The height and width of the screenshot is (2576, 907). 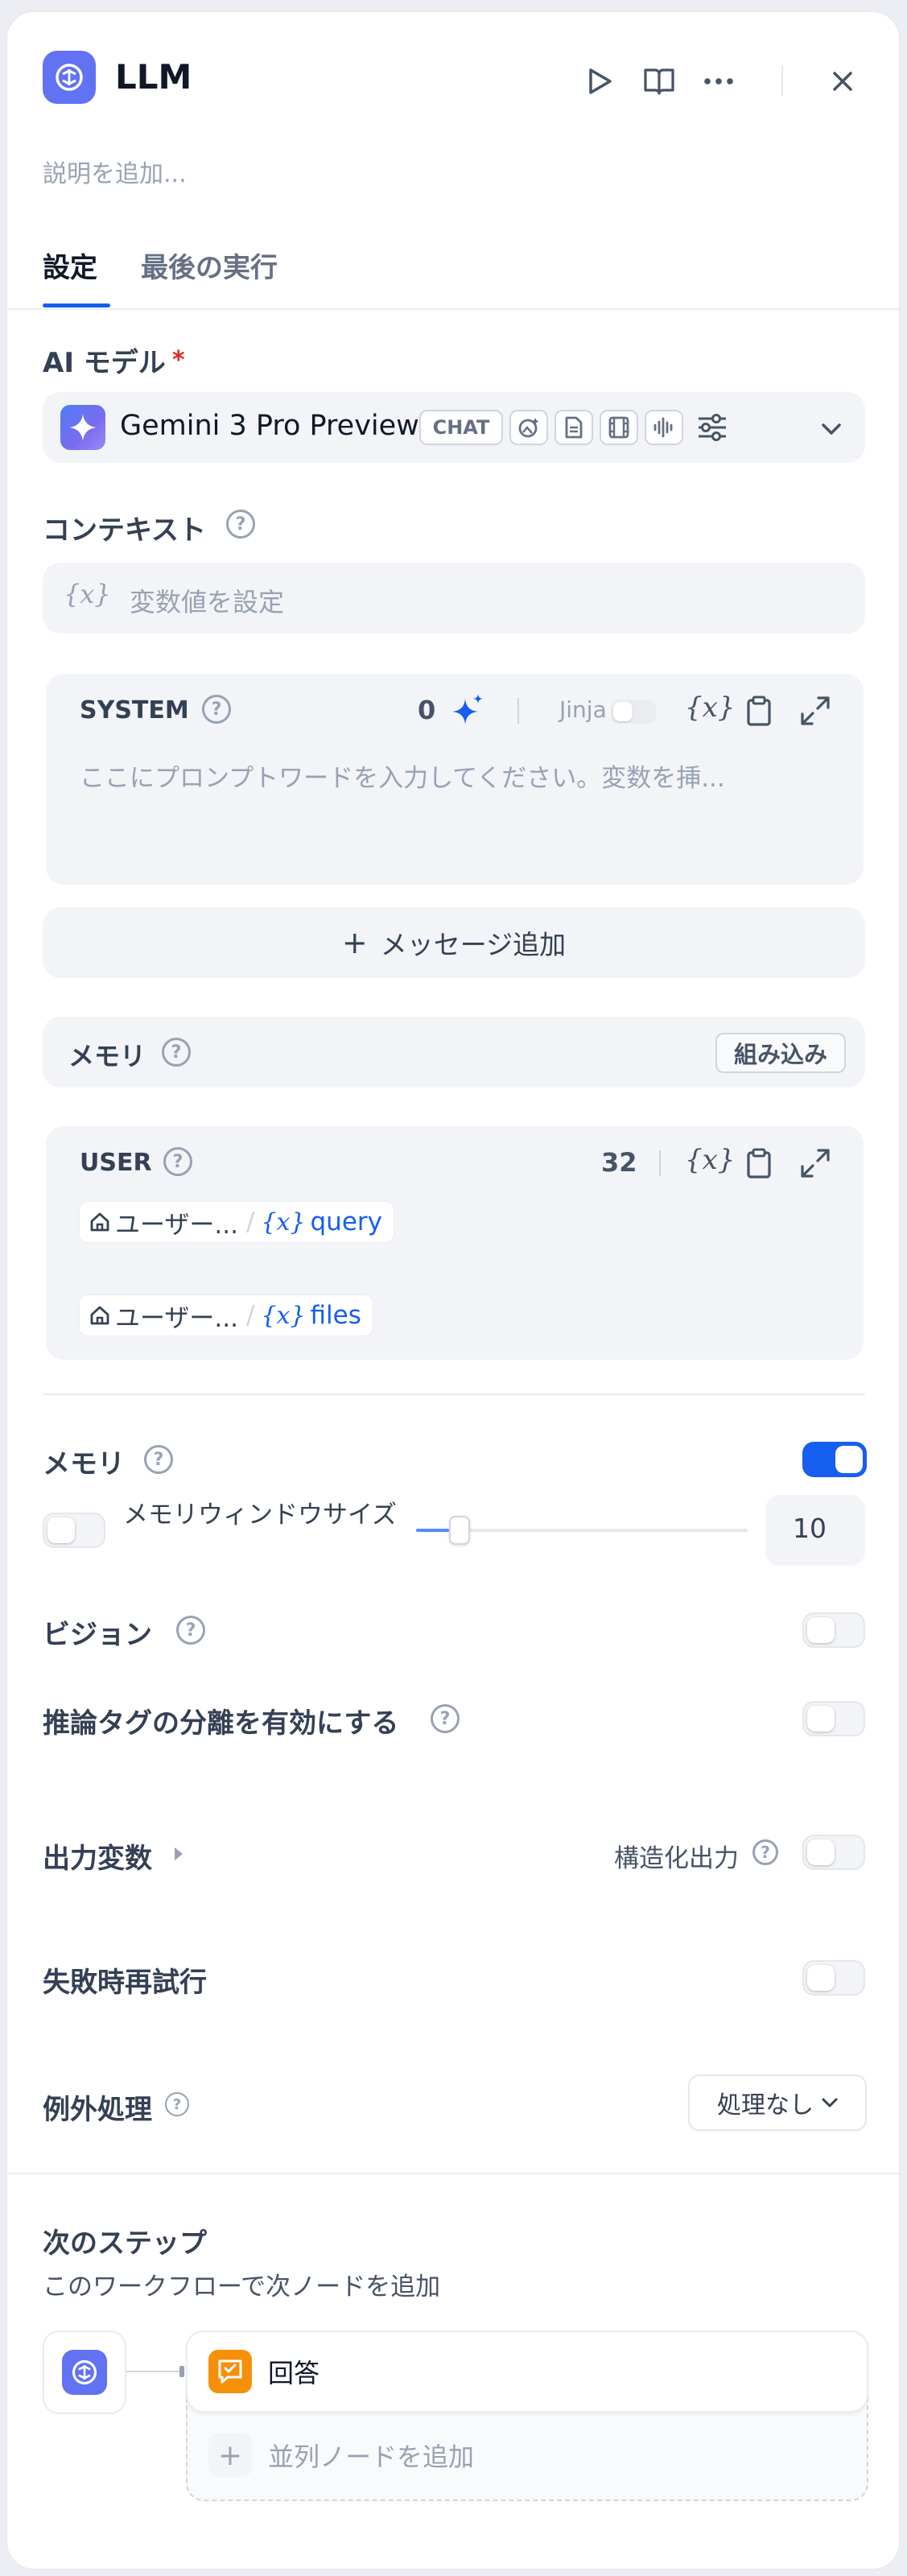 I want to click on tab-last-run-label: 最後の実行, so click(x=210, y=268).